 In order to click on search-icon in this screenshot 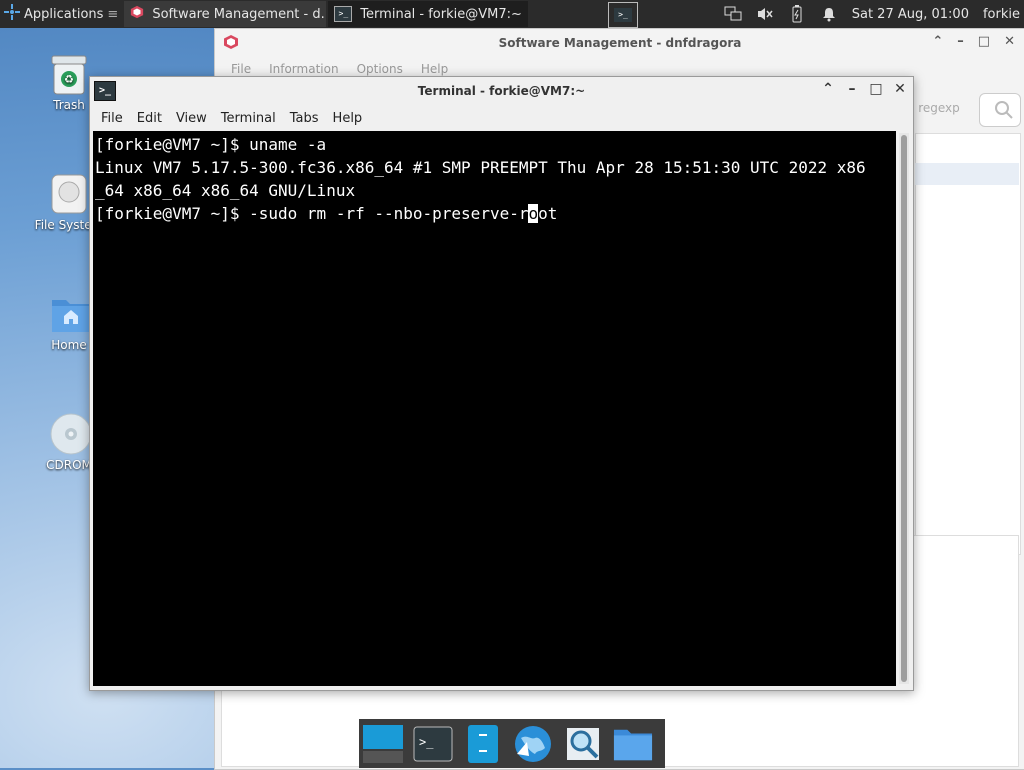, I will do `click(1004, 110)`.